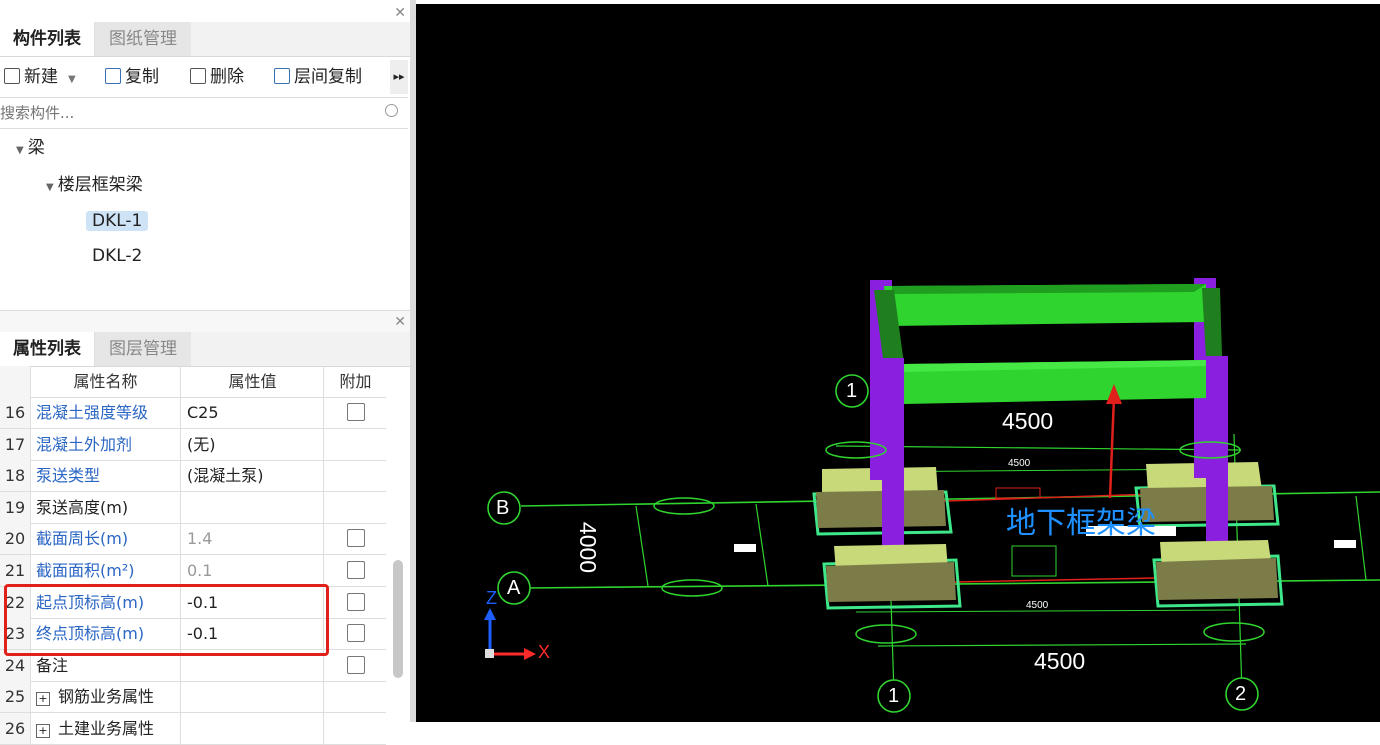  What do you see at coordinates (142, 77) in the screenshot?
I see `copy-label: 复制` at bounding box center [142, 77].